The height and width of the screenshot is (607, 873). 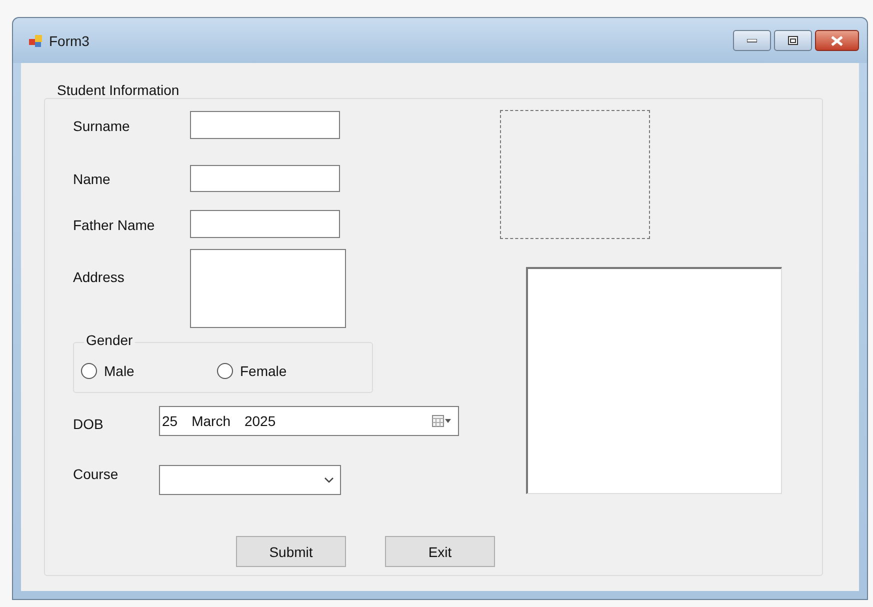 What do you see at coordinates (36, 41) in the screenshot?
I see `form-icon` at bounding box center [36, 41].